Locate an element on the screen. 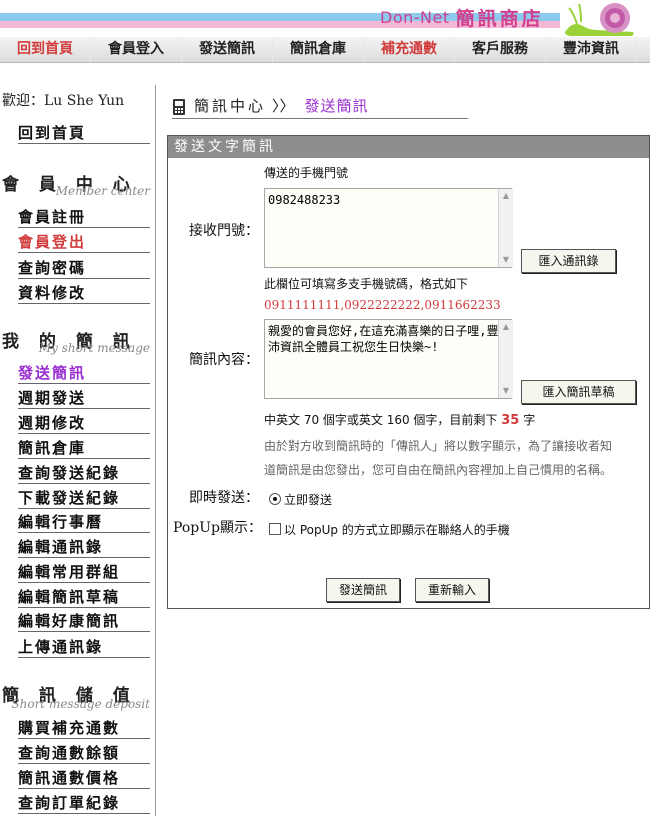 This screenshot has width=650, height=816. send-sms-button: 發送簡訊 is located at coordinates (363, 590).